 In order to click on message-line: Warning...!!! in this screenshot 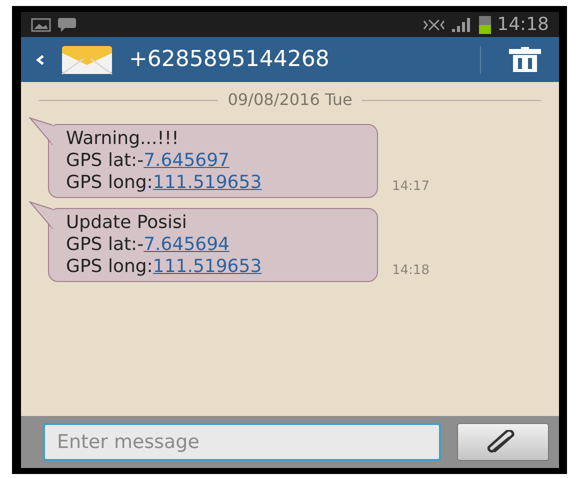, I will do `click(123, 139)`.